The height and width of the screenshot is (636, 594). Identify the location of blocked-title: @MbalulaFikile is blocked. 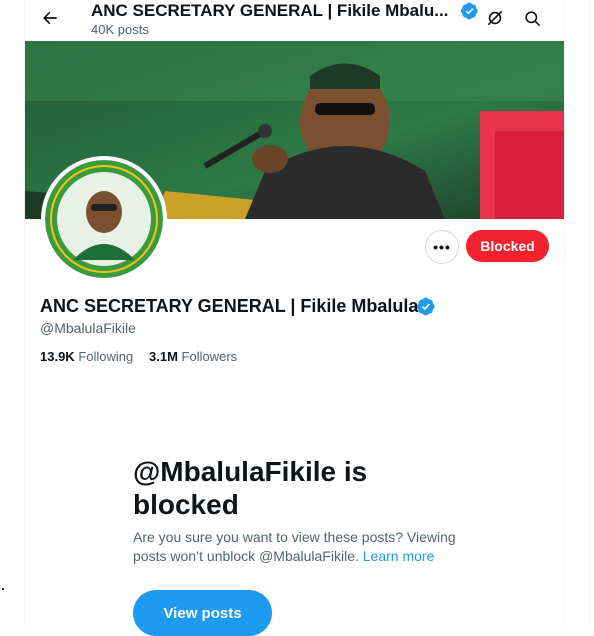
(250, 488).